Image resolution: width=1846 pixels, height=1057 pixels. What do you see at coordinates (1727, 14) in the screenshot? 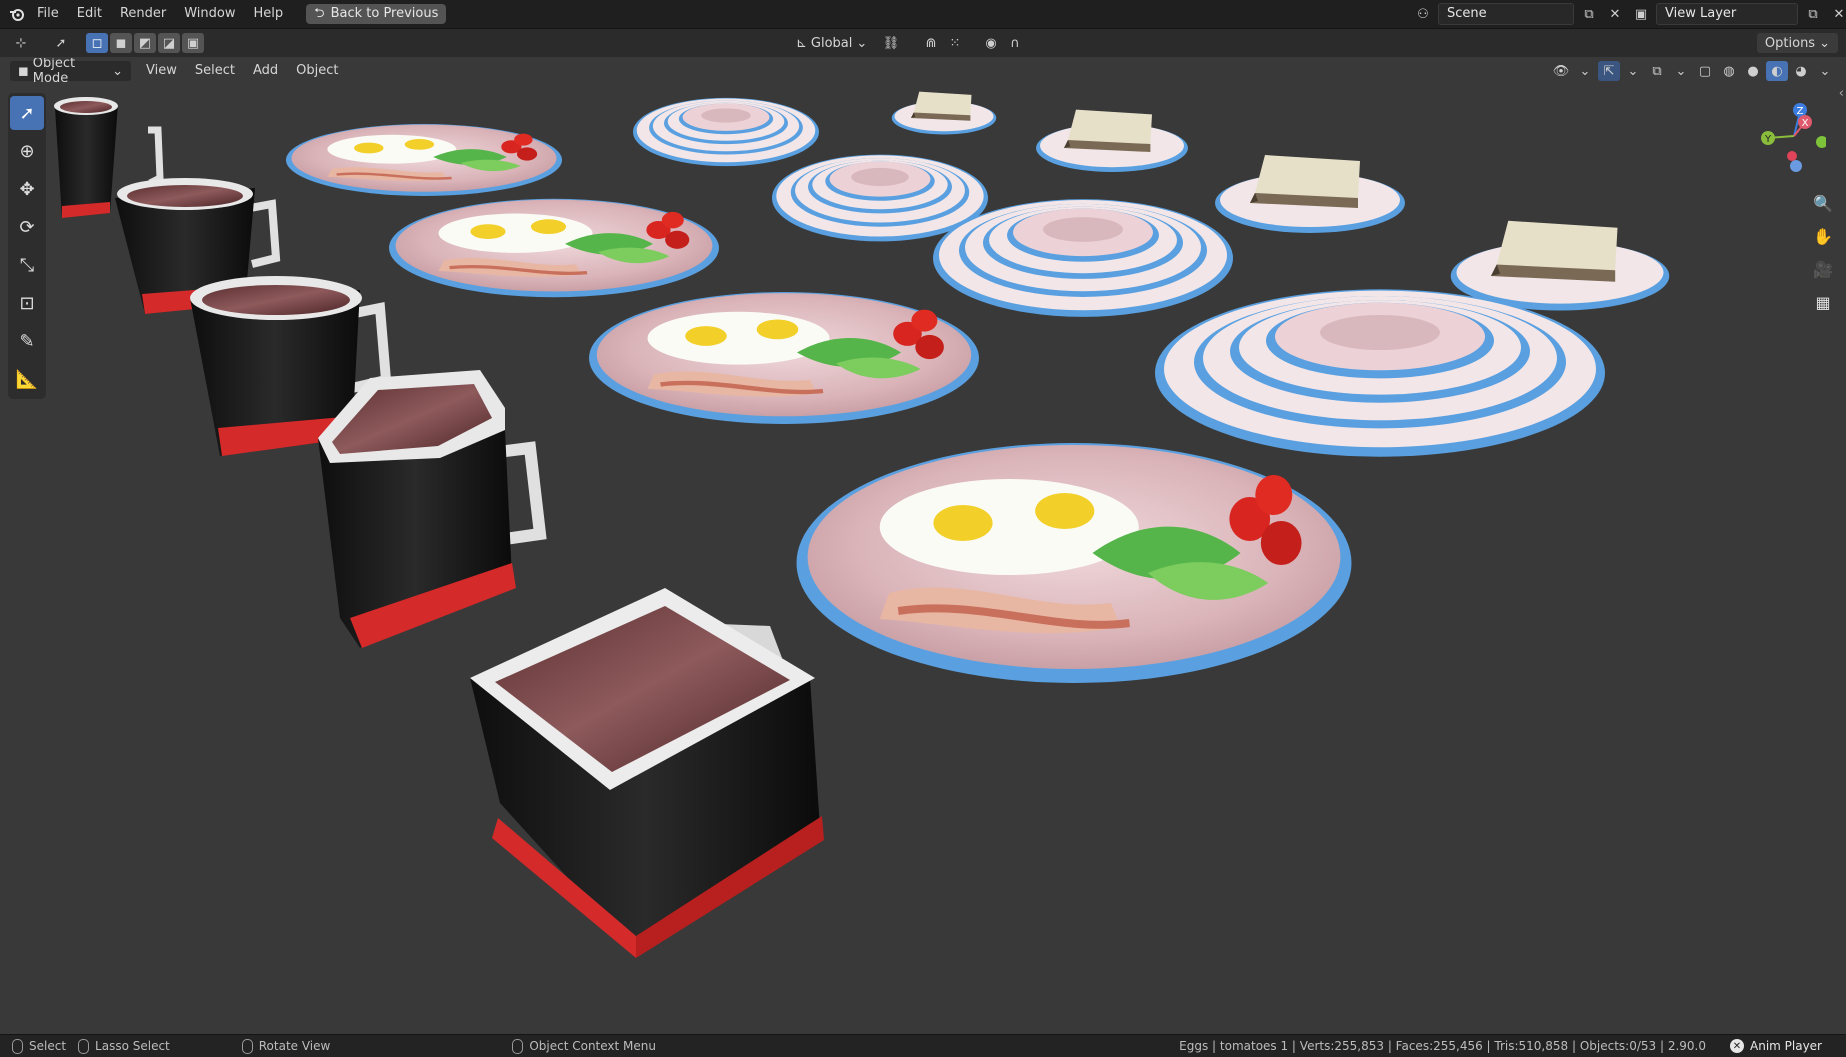
I see `view-layer-name-field: View Layer` at bounding box center [1727, 14].